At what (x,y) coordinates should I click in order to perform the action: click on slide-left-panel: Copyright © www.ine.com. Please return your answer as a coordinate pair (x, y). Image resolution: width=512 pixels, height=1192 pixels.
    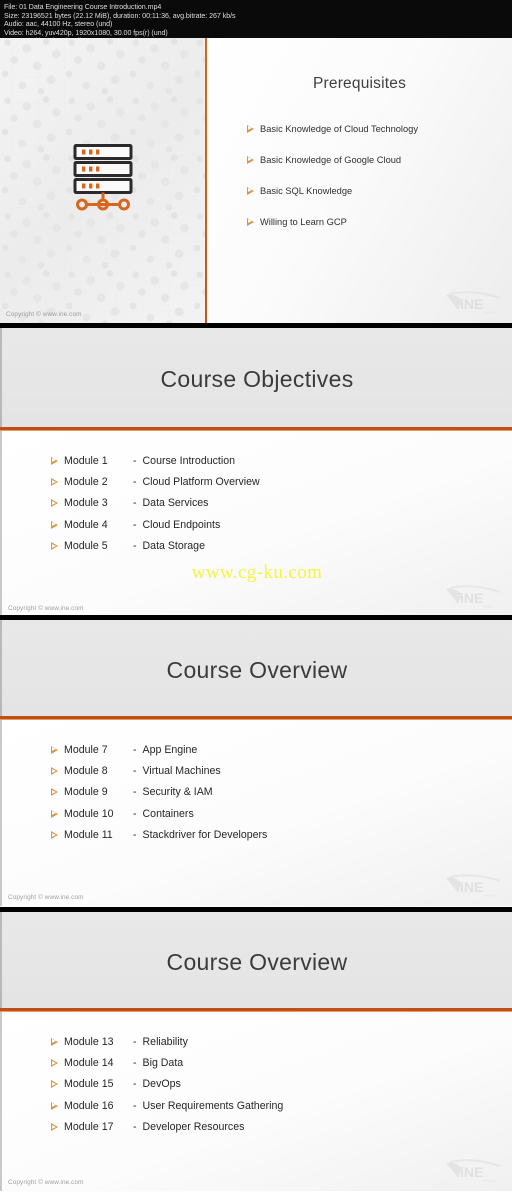
    Looking at the image, I should click on (102, 180).